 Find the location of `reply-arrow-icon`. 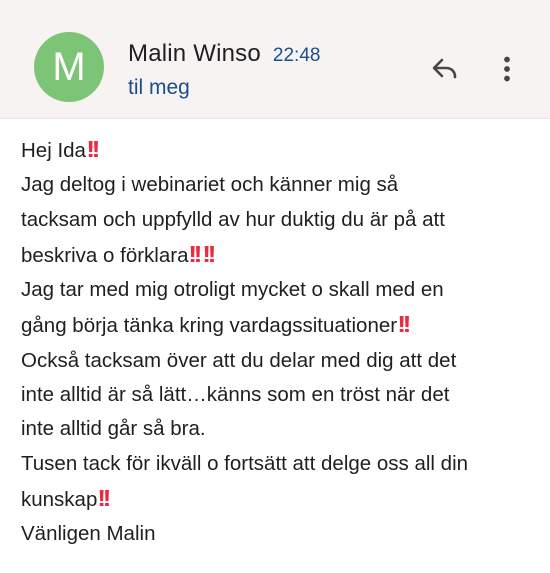

reply-arrow-icon is located at coordinates (444, 68).